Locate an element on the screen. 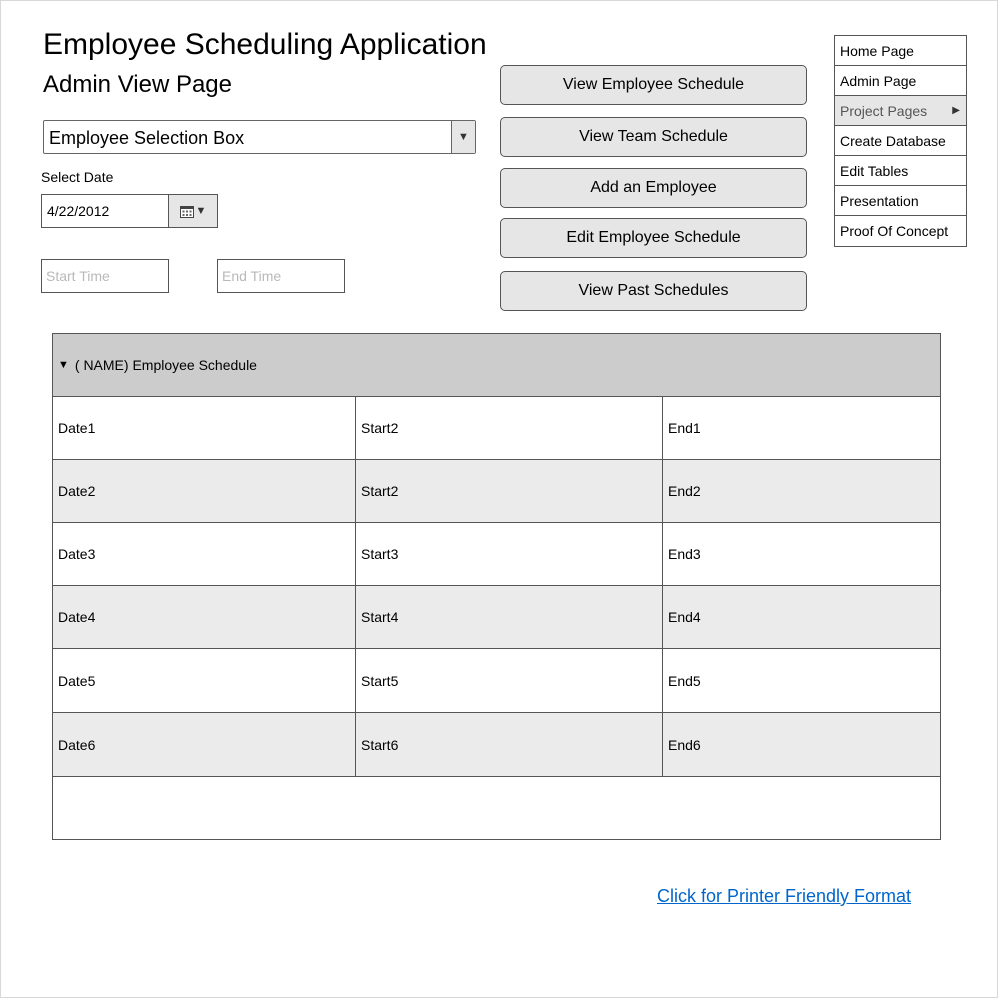 This screenshot has width=998, height=998. calendar-button: ▼ is located at coordinates (192, 211).